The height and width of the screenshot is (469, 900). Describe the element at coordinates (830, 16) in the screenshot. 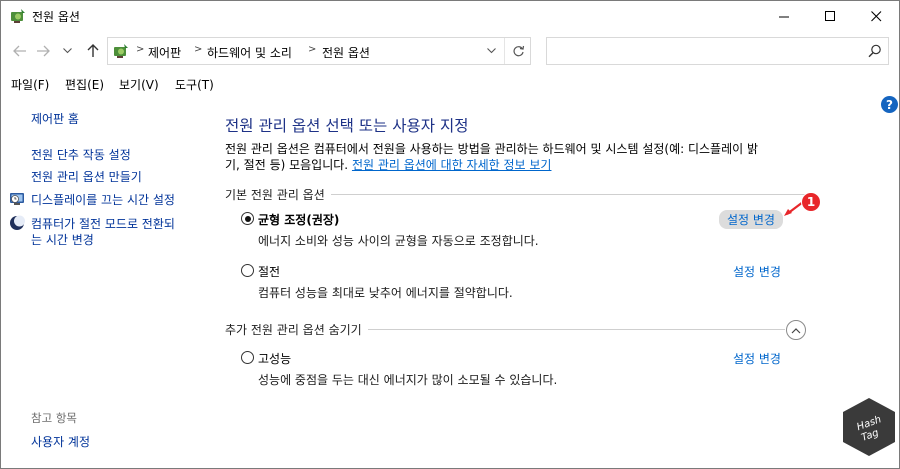

I see `maximize-button` at that location.